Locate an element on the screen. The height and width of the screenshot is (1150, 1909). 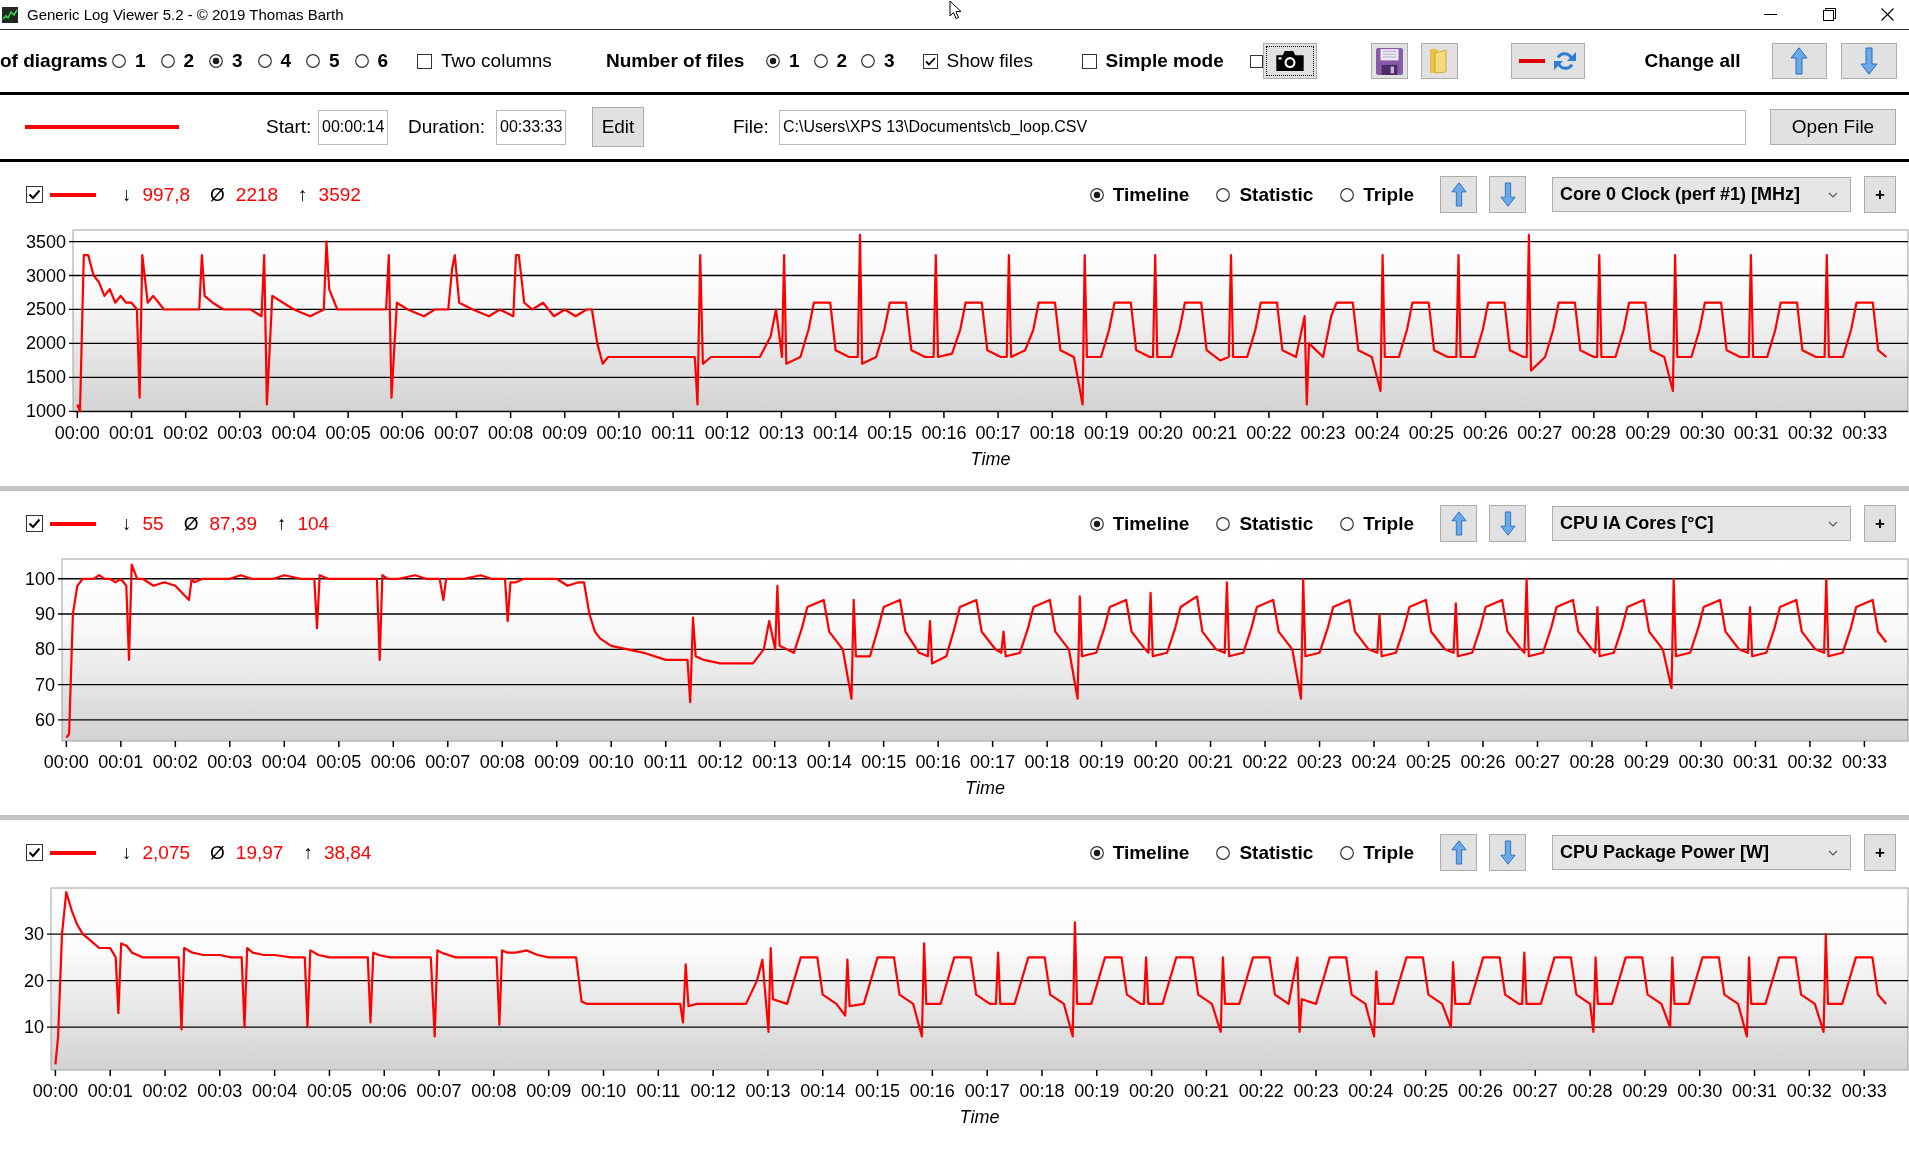
open-file-button: Open File is located at coordinates (1833, 127).